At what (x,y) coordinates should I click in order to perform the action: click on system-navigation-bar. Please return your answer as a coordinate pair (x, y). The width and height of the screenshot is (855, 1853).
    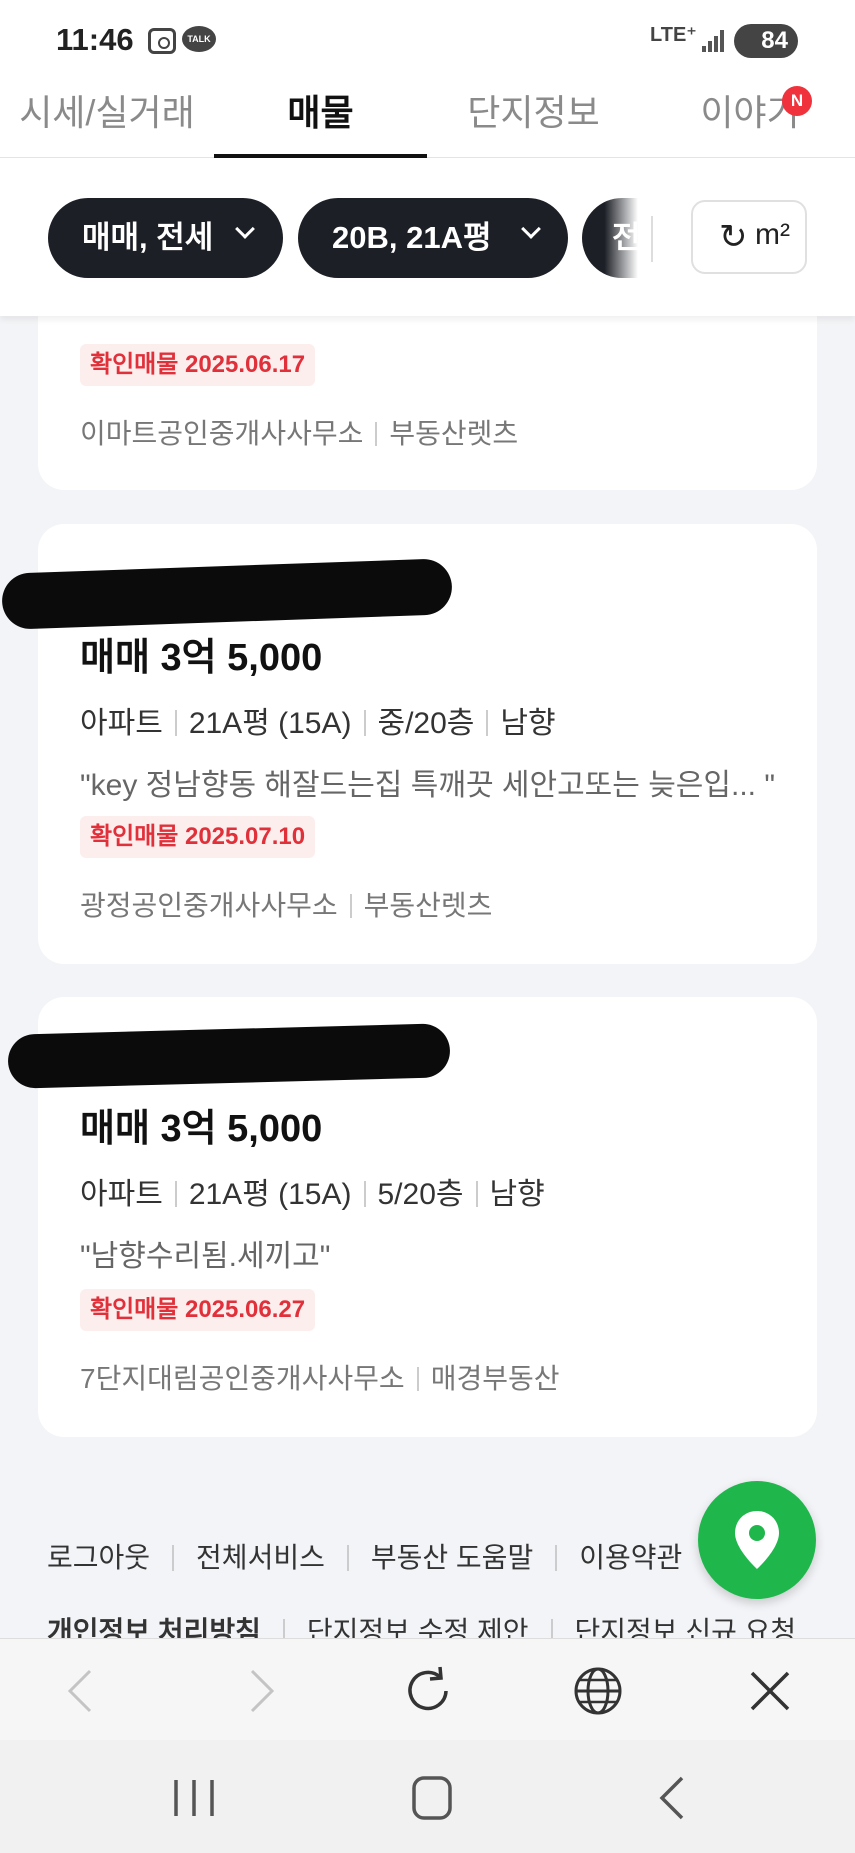
    Looking at the image, I should click on (427, 1796).